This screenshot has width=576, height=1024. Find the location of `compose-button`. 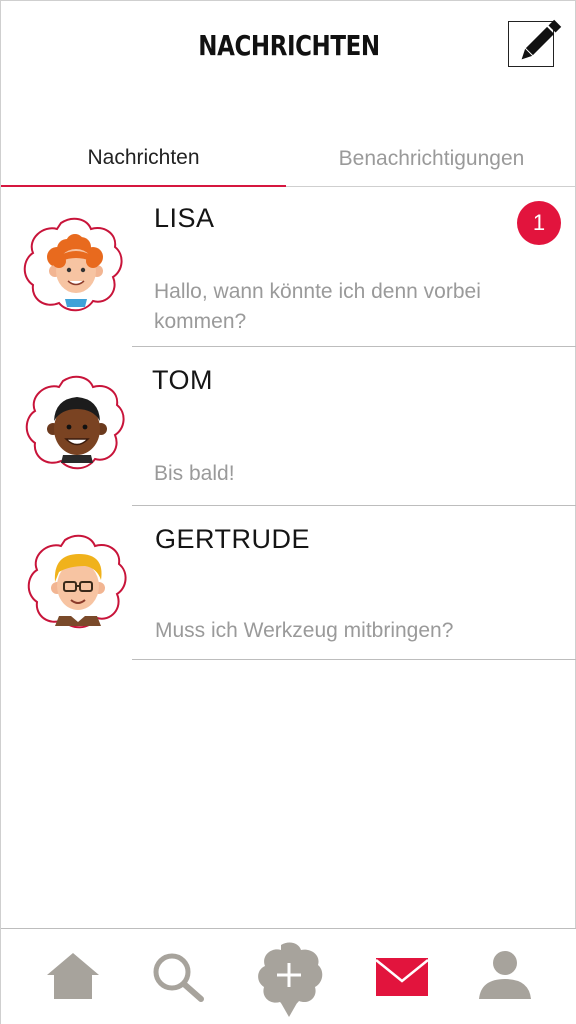

compose-button is located at coordinates (535, 43).